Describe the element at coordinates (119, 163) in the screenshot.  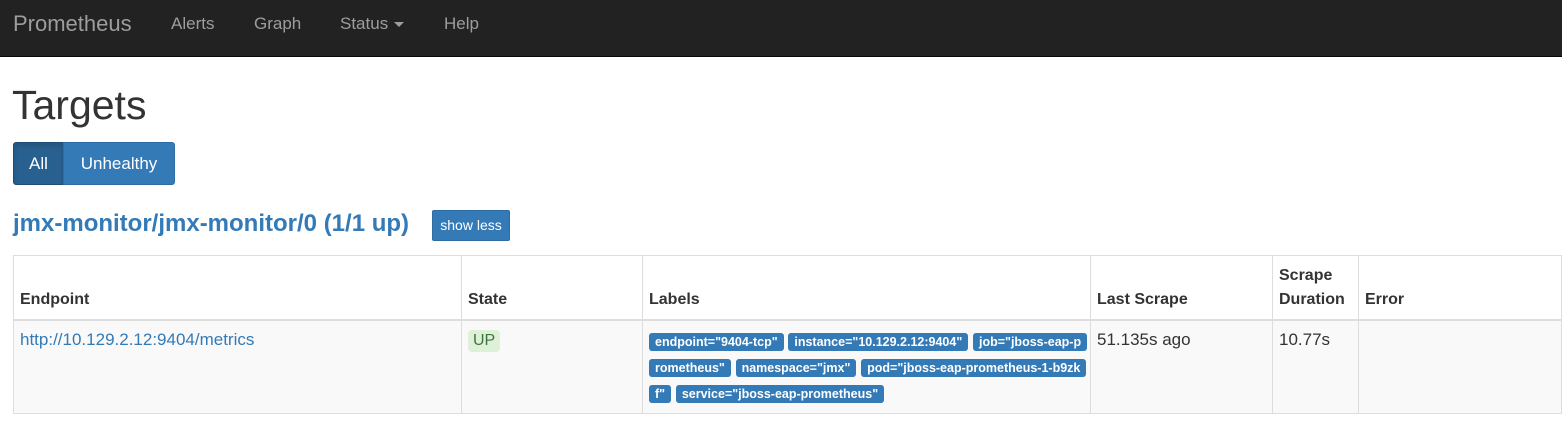
I see `filter-unhealthy-button: Unhealthy` at that location.